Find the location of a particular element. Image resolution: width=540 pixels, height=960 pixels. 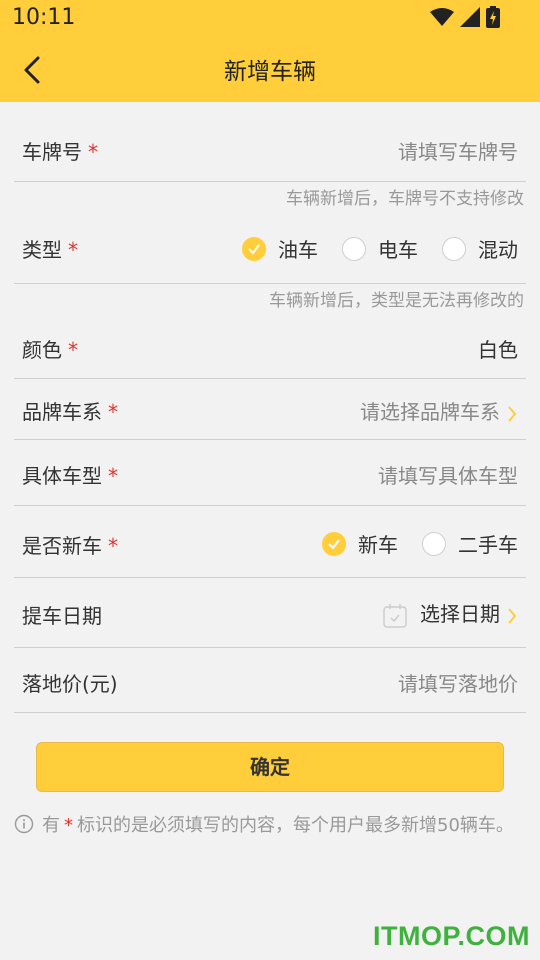

radio-label: 新车 is located at coordinates (378, 545).